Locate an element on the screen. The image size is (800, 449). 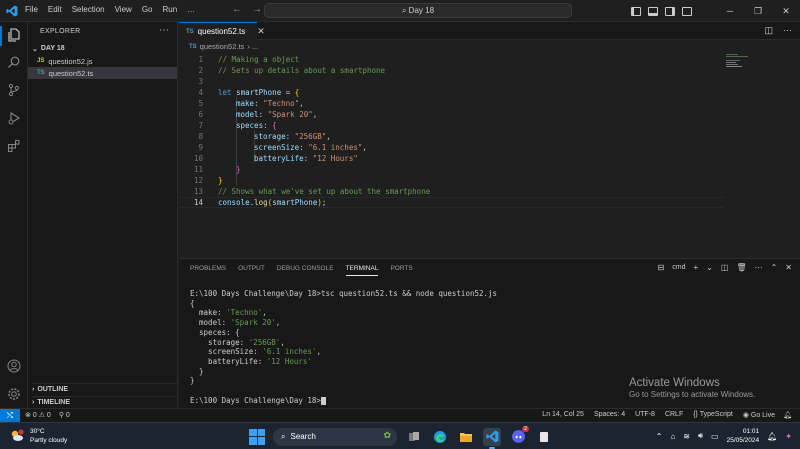
customize-layout-icon is located at coordinates (687, 11).